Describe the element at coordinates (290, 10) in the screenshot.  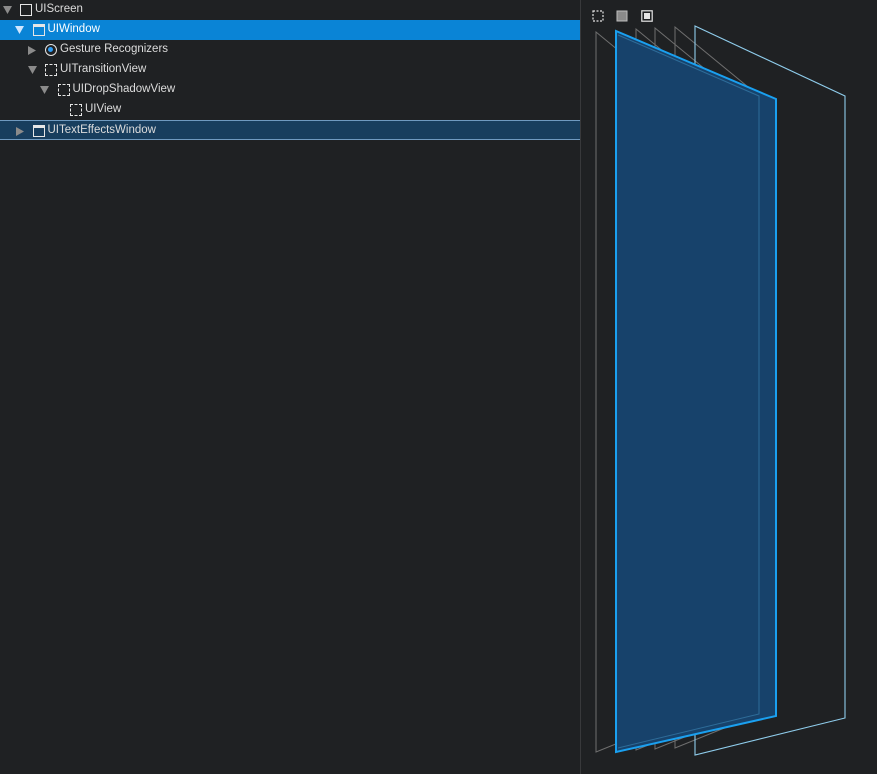
I see `tree-row-uiscreen: UIScreen` at that location.